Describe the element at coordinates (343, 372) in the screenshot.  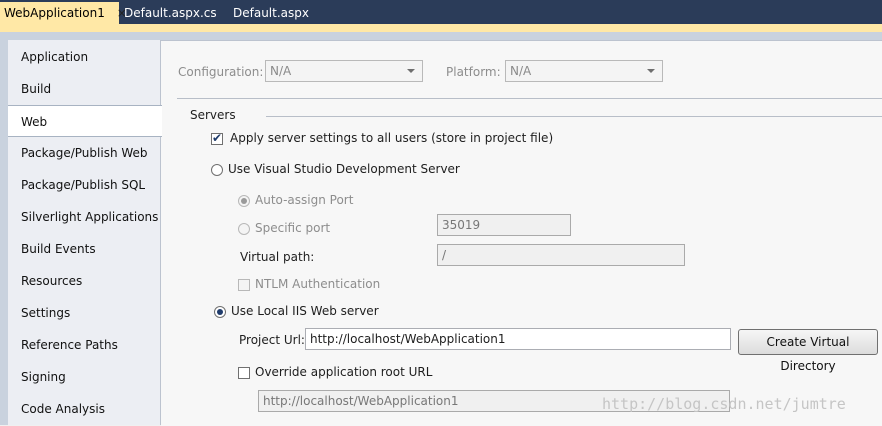
I see `override-root-label: Override application root URL` at that location.